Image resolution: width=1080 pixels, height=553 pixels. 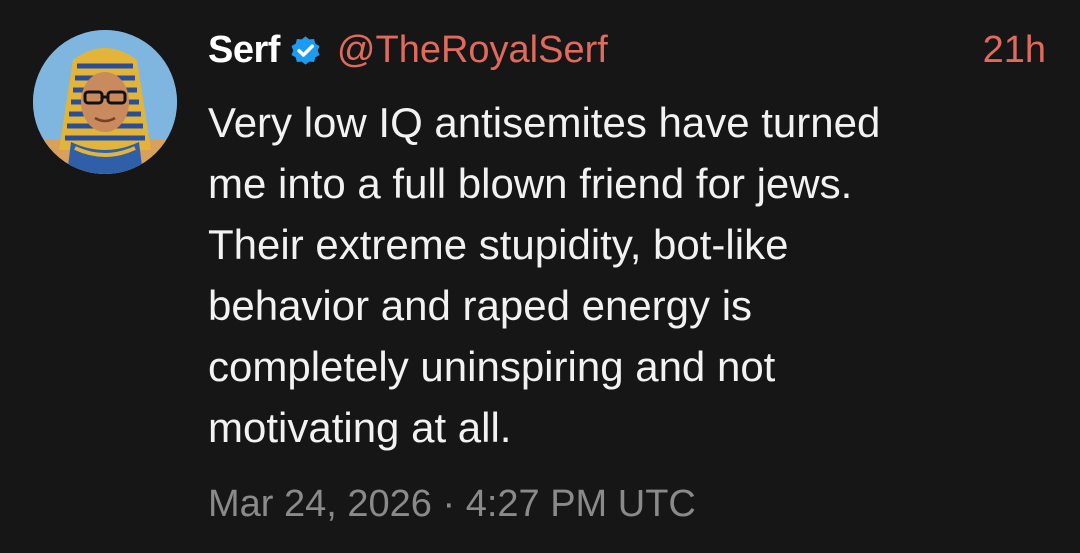 I want to click on author-name: Serf, so click(x=244, y=50).